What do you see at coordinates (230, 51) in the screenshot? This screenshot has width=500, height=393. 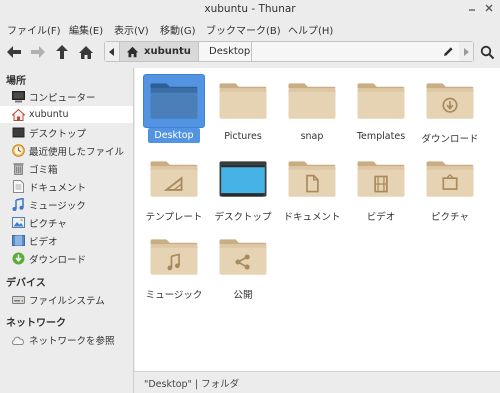 I see `breadcrumb-desktop-label: Desktop` at bounding box center [230, 51].